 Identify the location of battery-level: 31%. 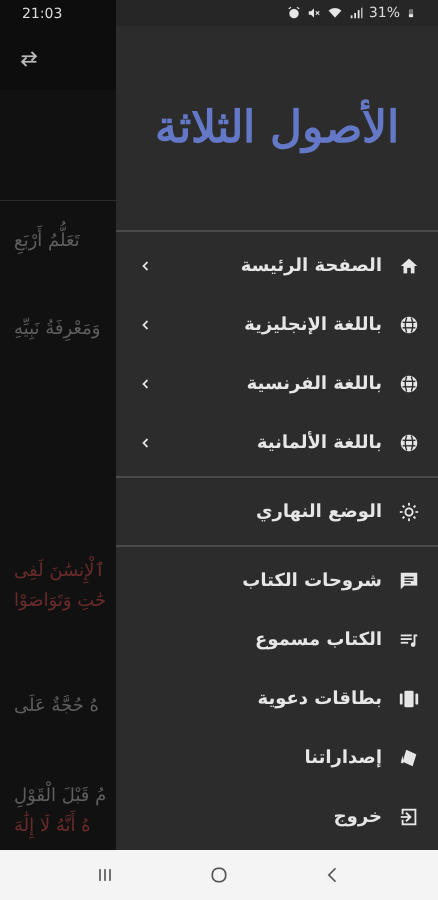
(384, 13).